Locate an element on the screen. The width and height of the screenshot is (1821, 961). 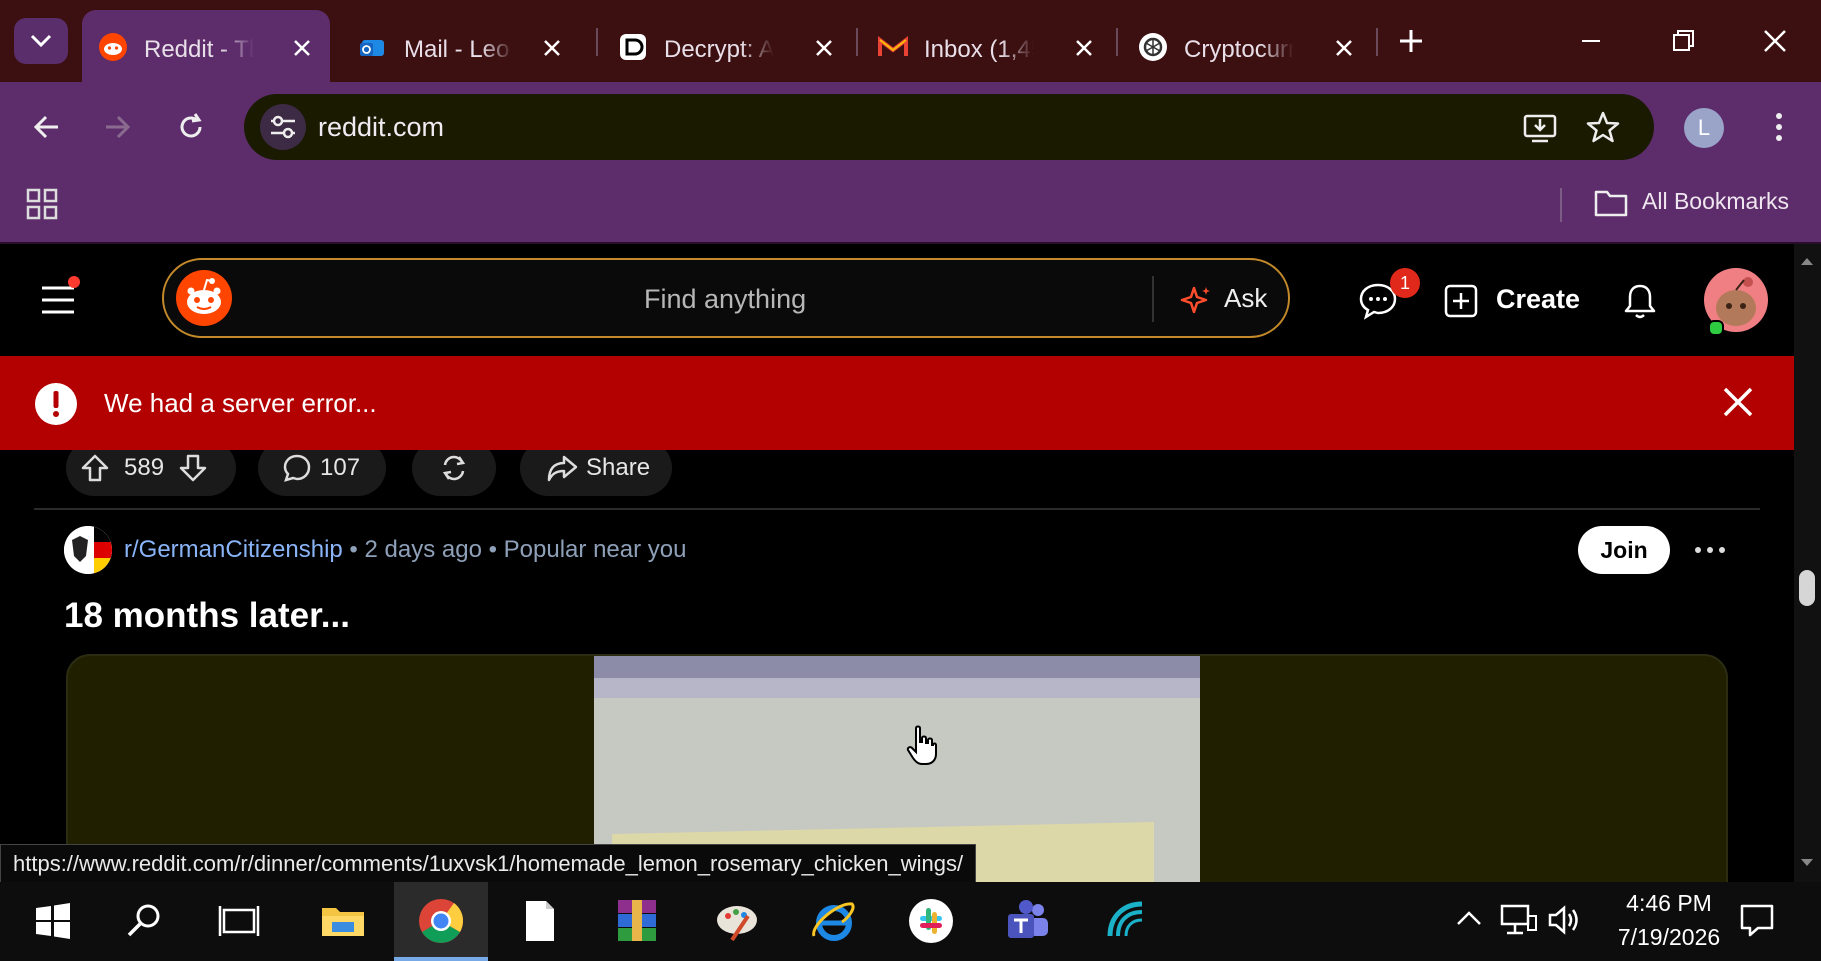
search-placeholder: Find anything is located at coordinates (725, 299).